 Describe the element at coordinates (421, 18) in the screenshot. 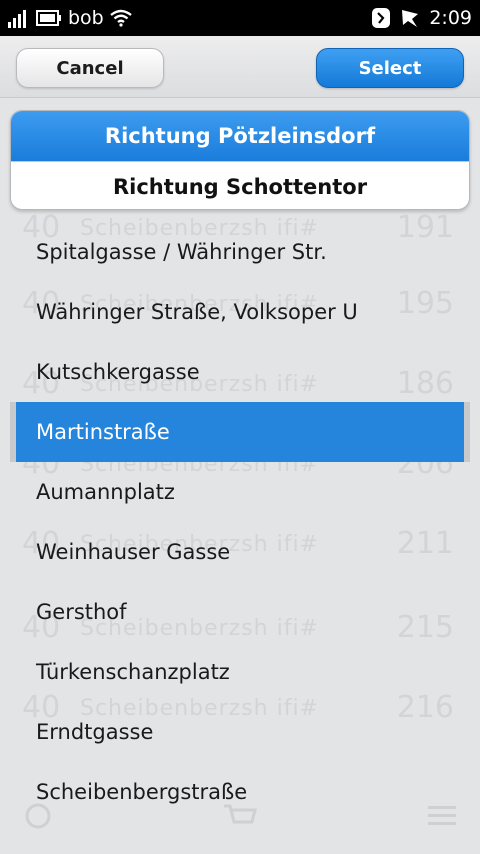

I see `status-right: 2:09` at that location.